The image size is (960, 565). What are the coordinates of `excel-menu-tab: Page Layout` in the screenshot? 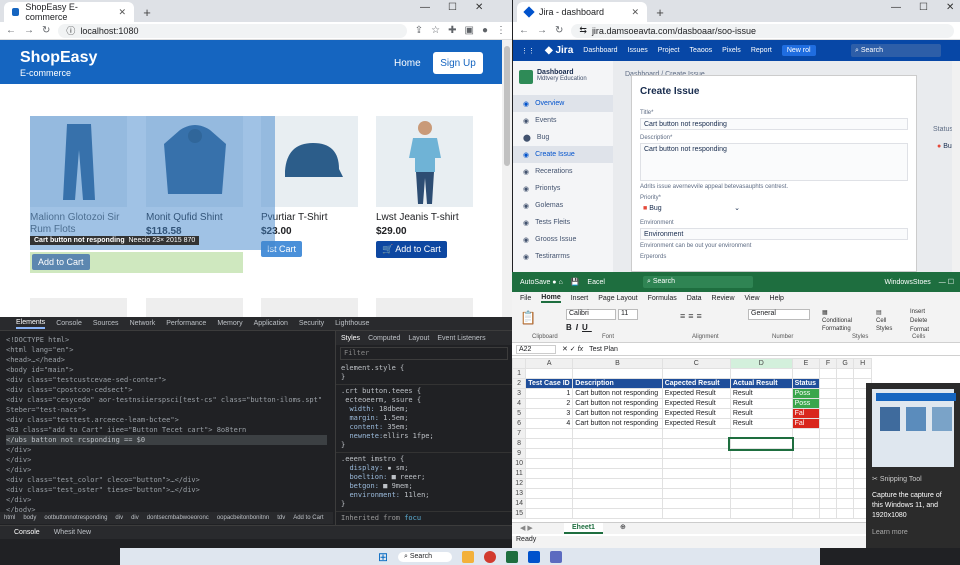 It's located at (617, 298).